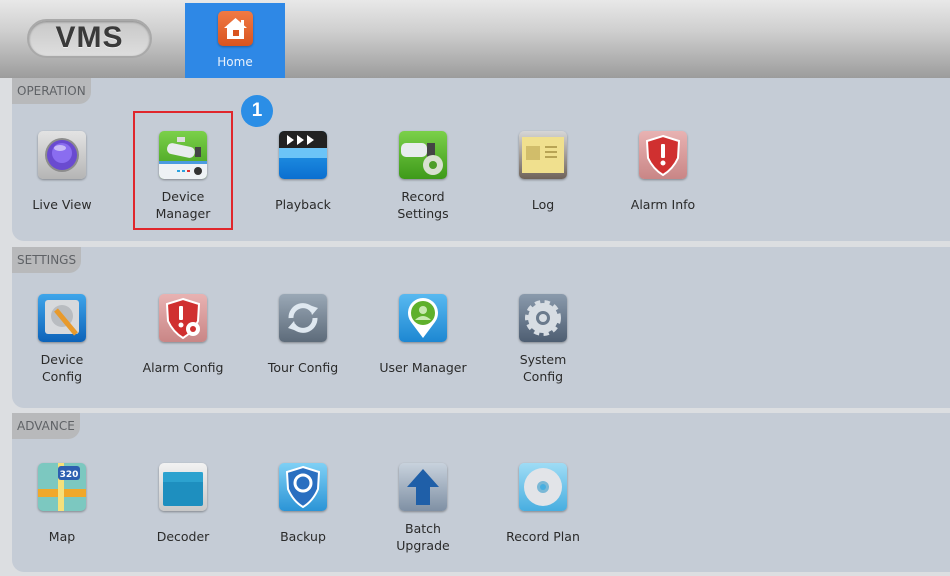  What do you see at coordinates (423, 318) in the screenshot?
I see `user-pin-icon` at bounding box center [423, 318].